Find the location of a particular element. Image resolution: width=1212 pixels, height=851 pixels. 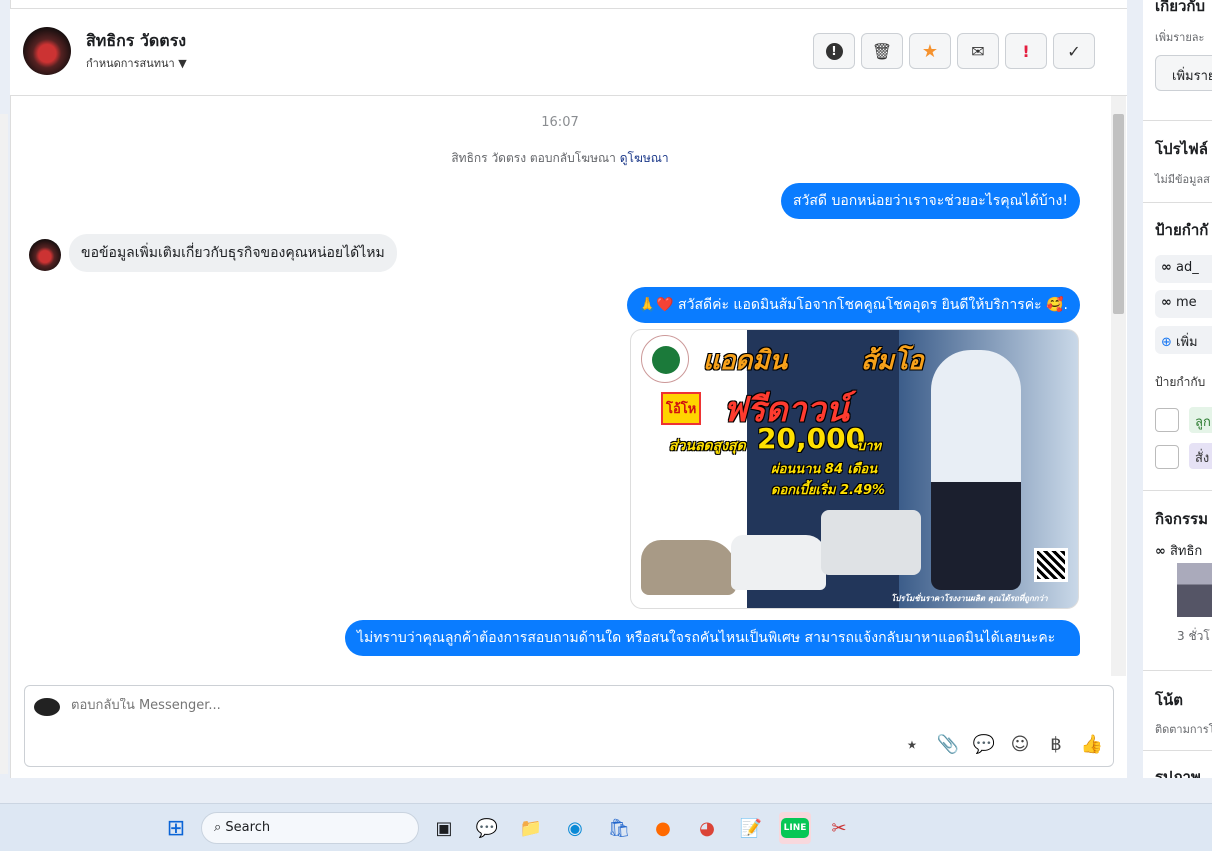

report-button: ! is located at coordinates (834, 51).